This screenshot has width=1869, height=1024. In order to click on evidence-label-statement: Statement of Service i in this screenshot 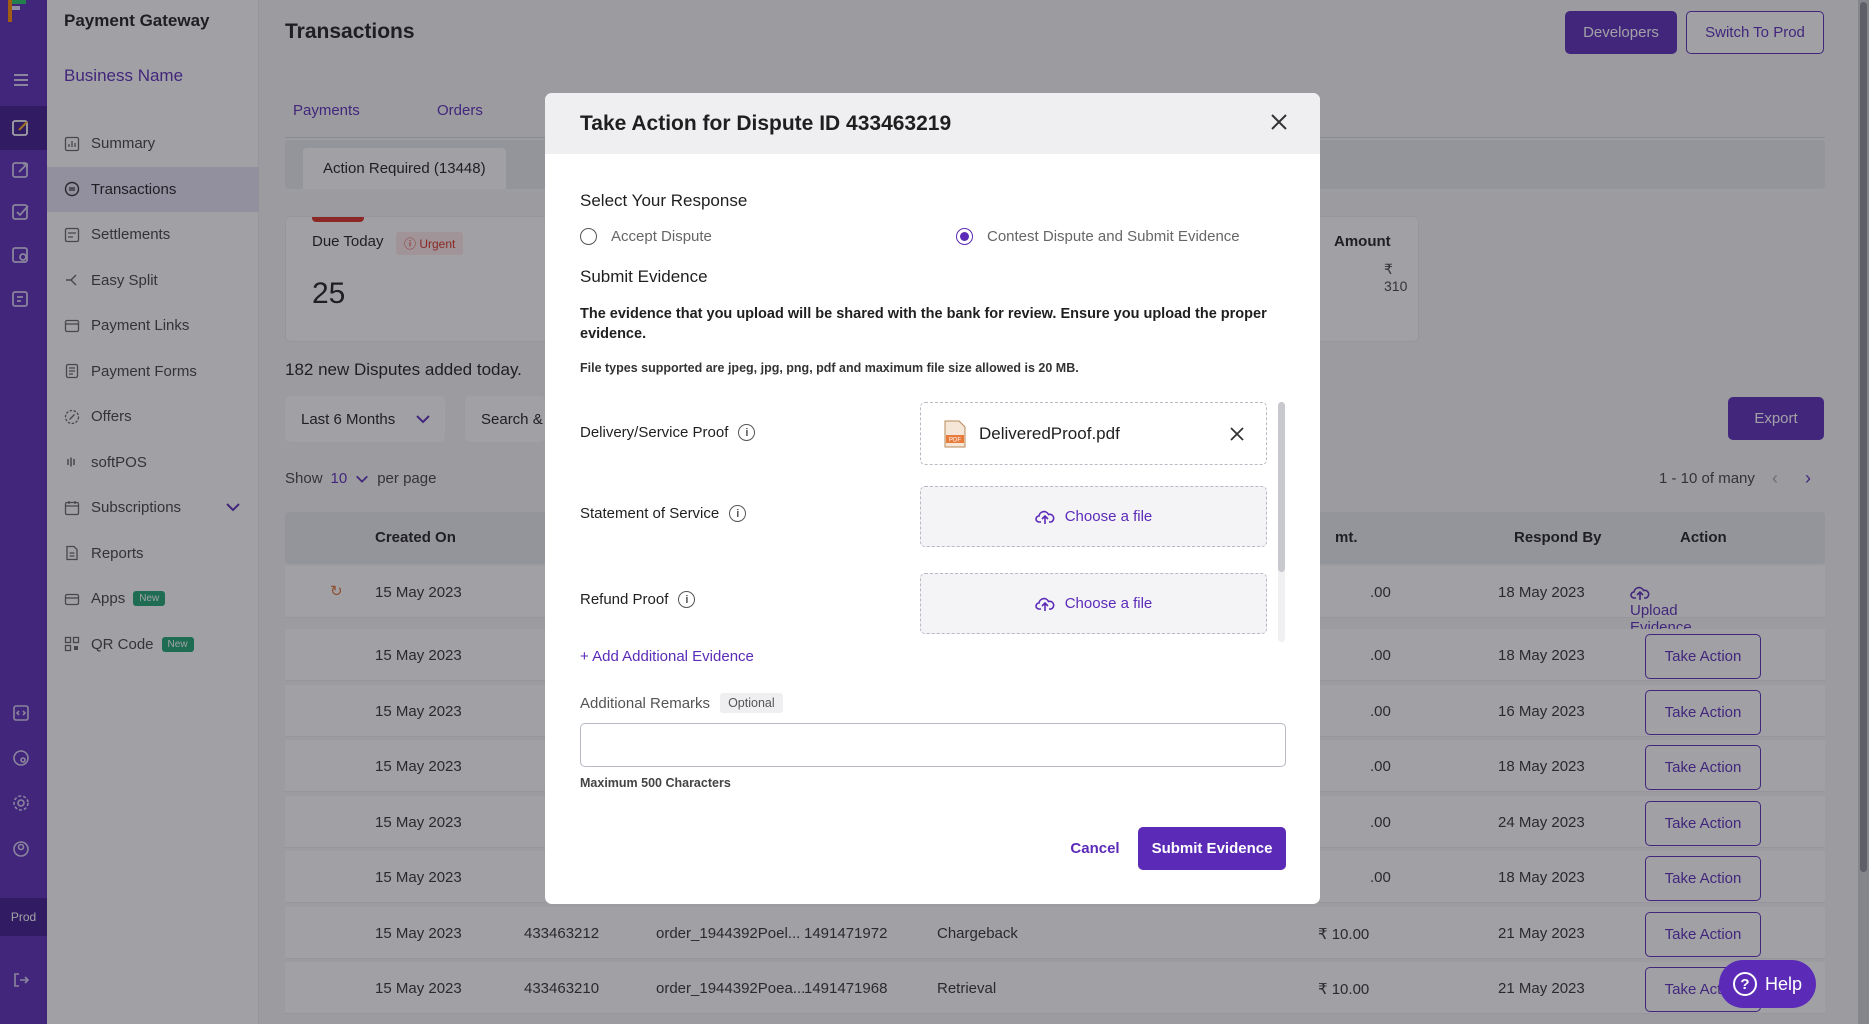, I will do `click(663, 513)`.